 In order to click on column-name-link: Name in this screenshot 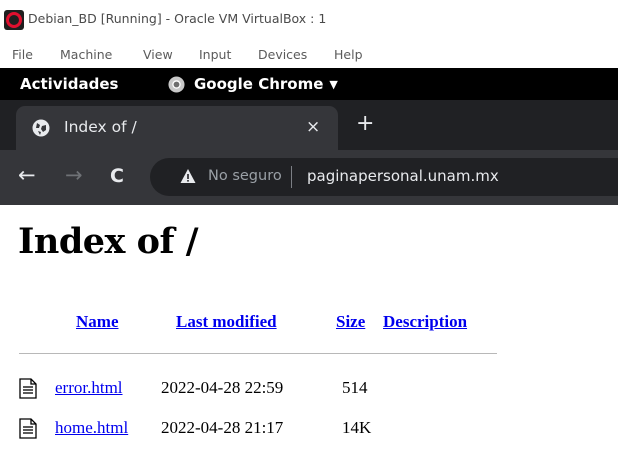, I will do `click(97, 322)`.